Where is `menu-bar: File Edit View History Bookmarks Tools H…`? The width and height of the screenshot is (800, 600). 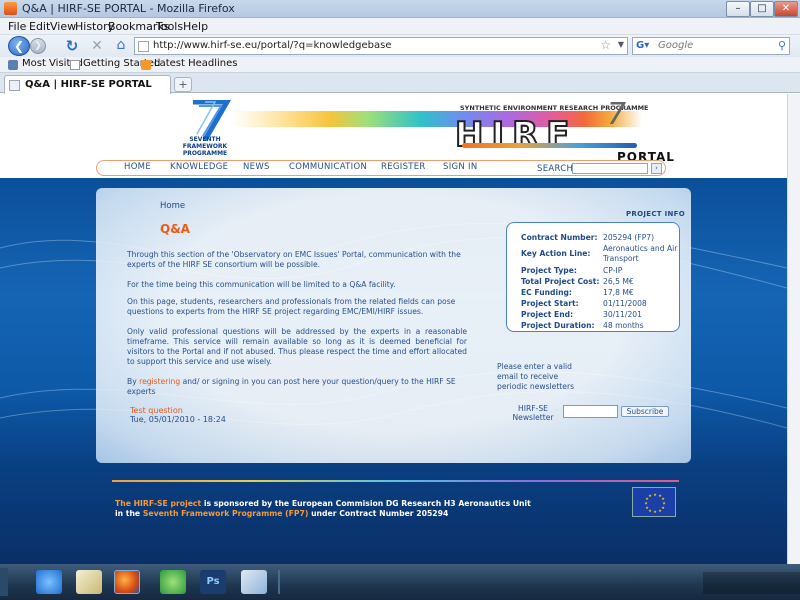 menu-bar: File Edit View History Bookmarks Tools H… is located at coordinates (400, 26).